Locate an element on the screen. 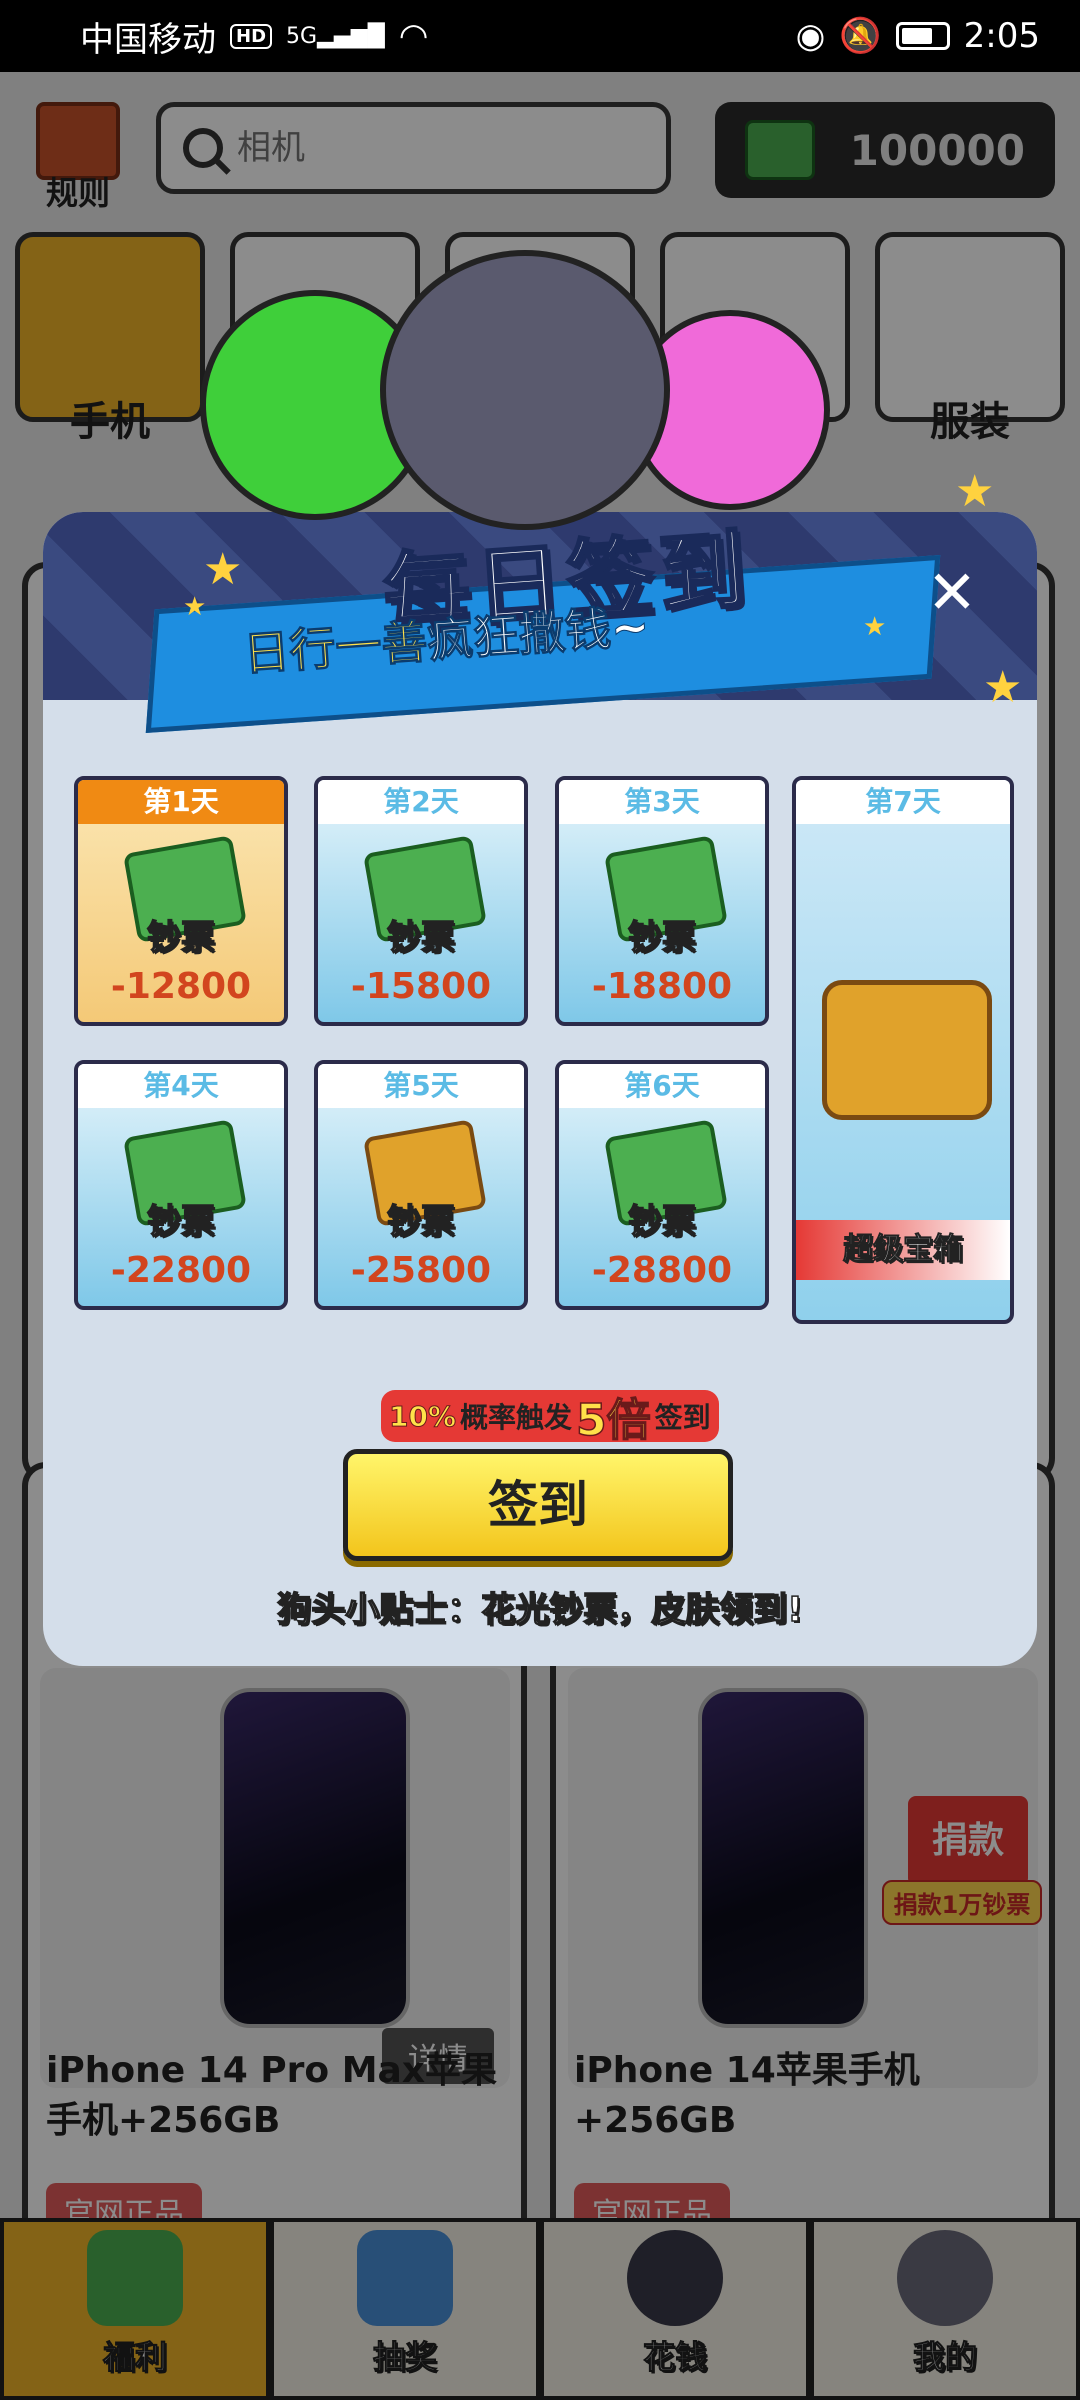  signin-button: 签到 is located at coordinates (538, 1505).